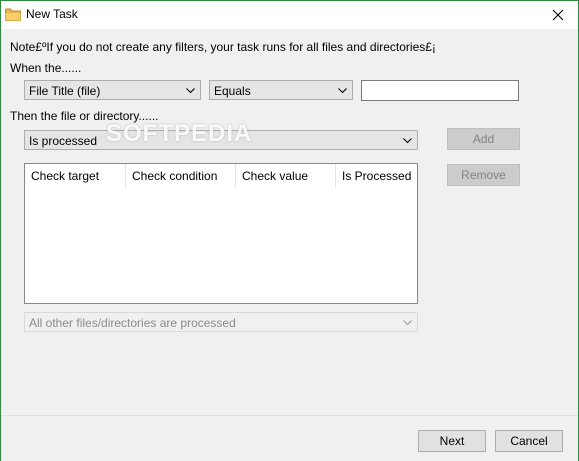 This screenshot has height=461, width=579. I want to click on next-button: Next, so click(452, 441).